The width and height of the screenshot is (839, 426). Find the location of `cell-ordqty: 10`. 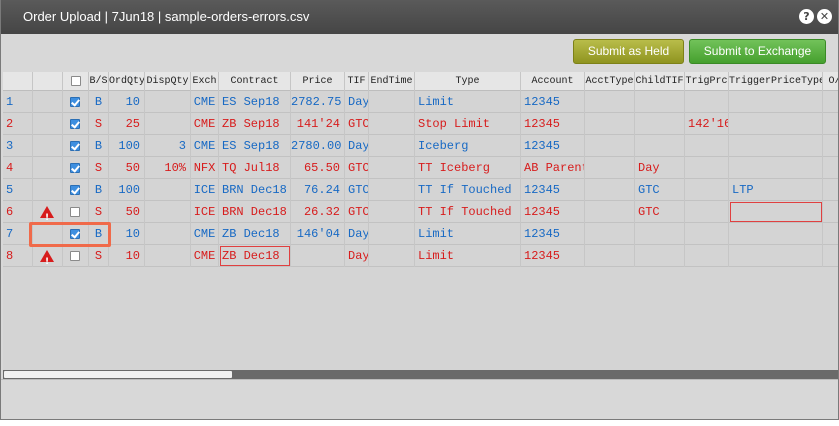

cell-ordqty: 10 is located at coordinates (127, 256).